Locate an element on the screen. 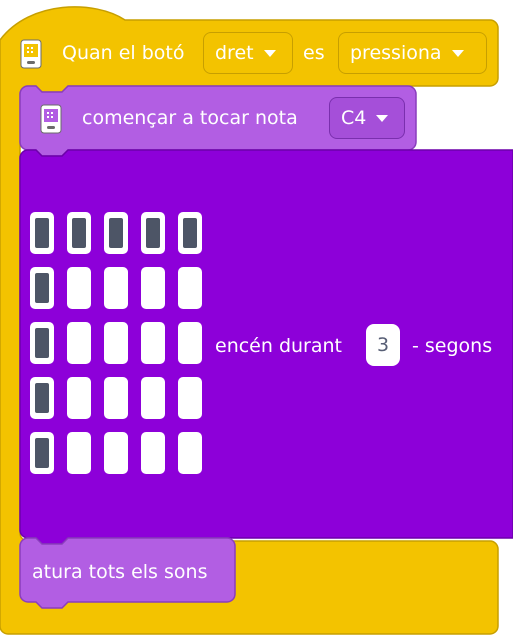  matrix-pixel-r1-c3 is located at coordinates (116, 233).